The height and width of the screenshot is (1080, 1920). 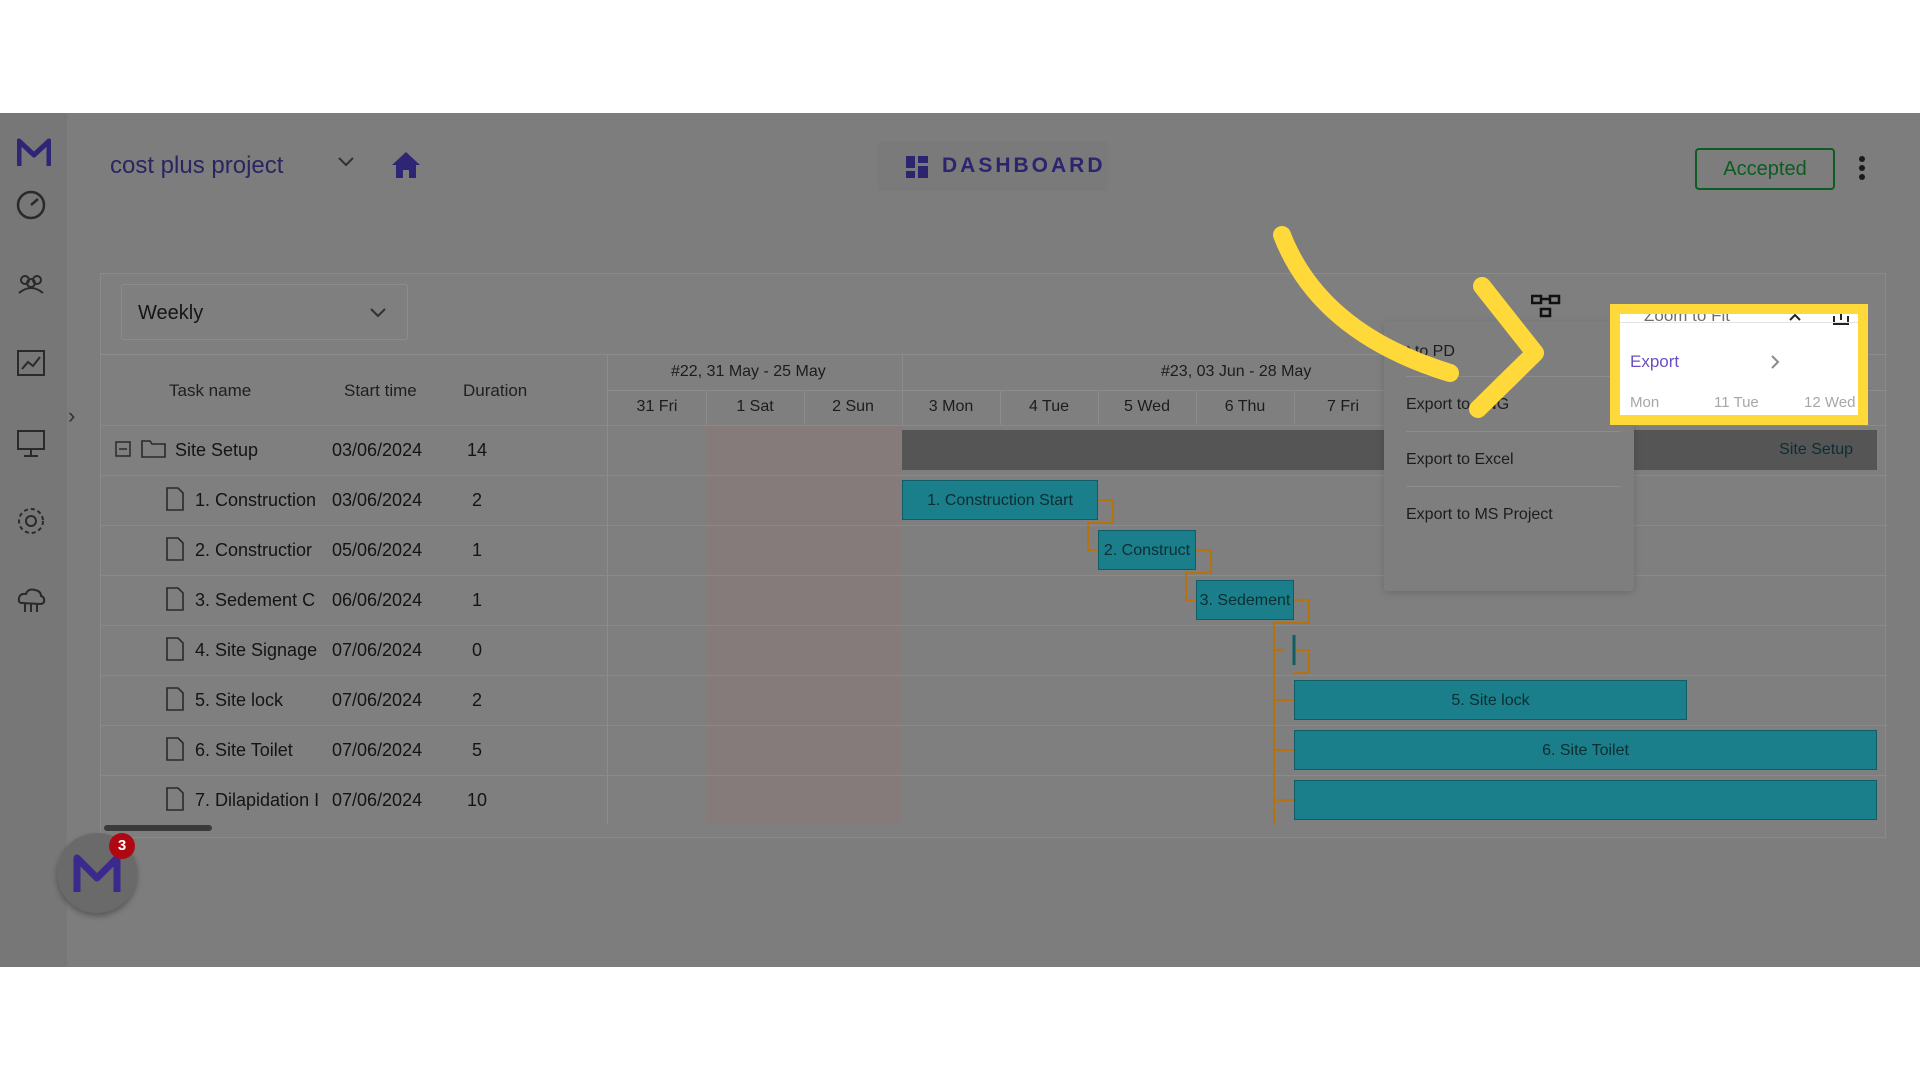 What do you see at coordinates (31, 284) in the screenshot?
I see `team-icon` at bounding box center [31, 284].